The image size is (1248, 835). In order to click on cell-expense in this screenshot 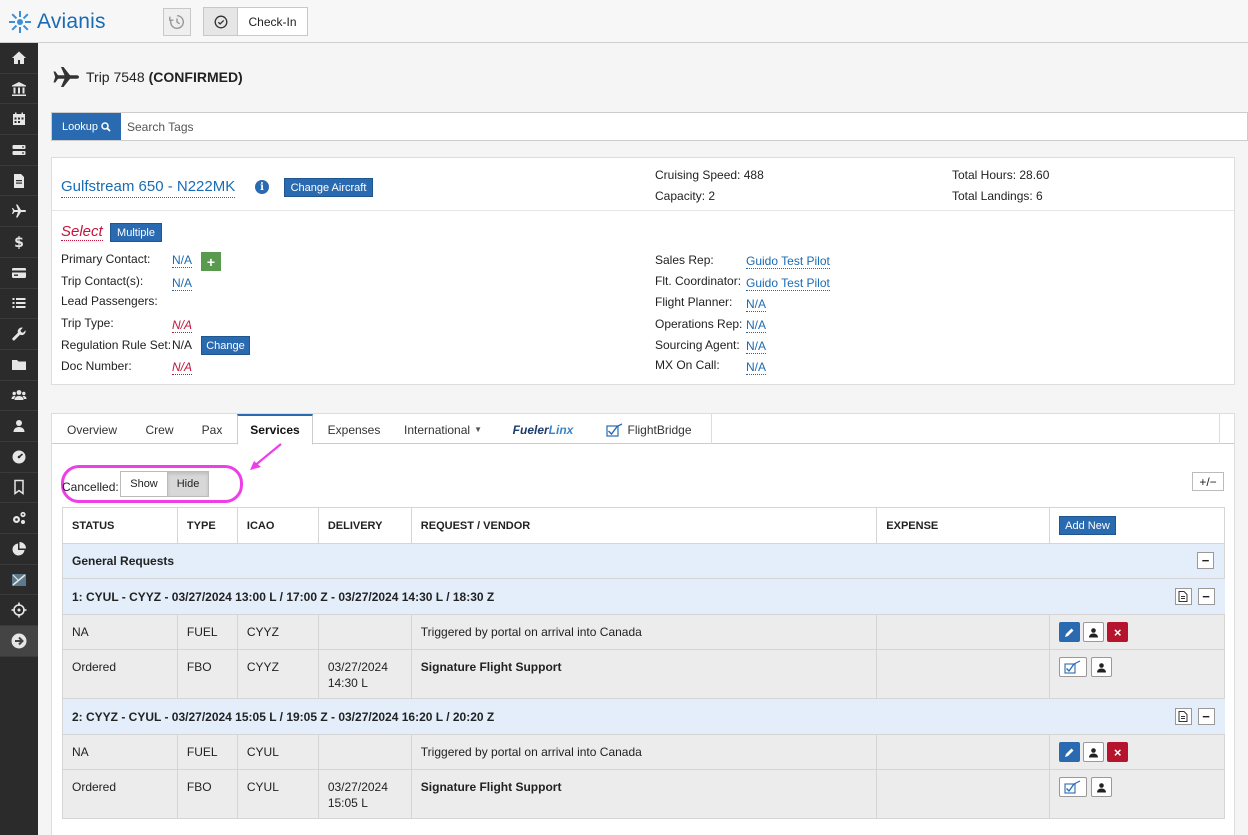, I will do `click(963, 632)`.